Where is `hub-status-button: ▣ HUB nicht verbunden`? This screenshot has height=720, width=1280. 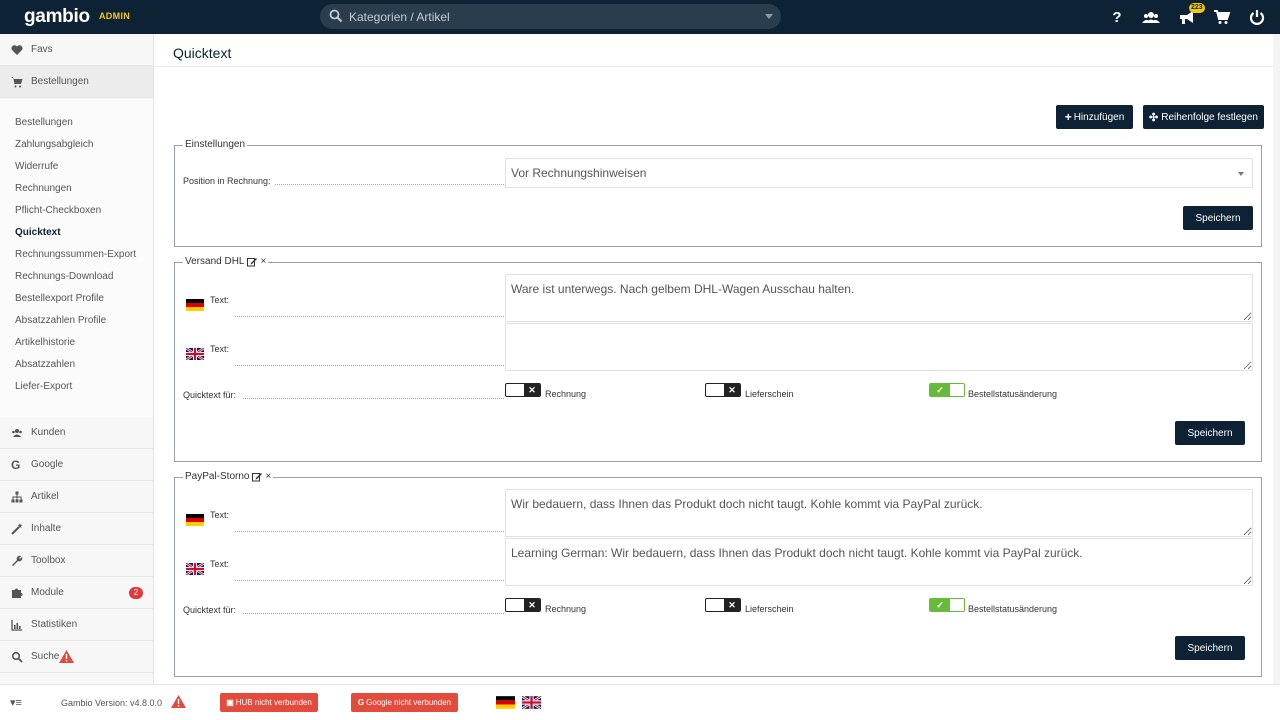 hub-status-button: ▣ HUB nicht verbunden is located at coordinates (269, 702).